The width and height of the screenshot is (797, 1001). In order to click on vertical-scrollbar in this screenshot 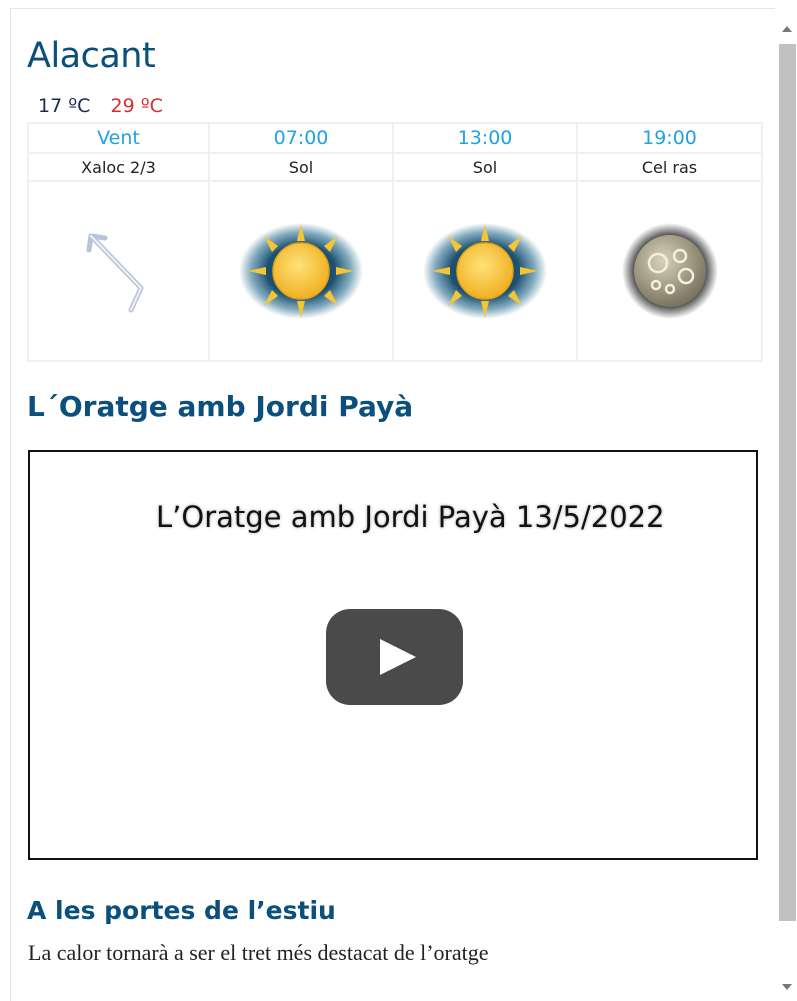, I will do `click(787, 504)`.